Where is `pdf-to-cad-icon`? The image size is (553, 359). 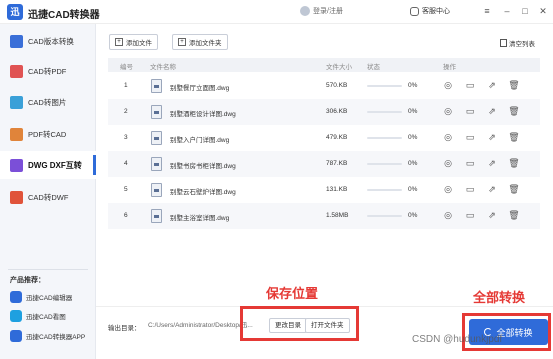
pdf-to-cad-icon is located at coordinates (16, 134).